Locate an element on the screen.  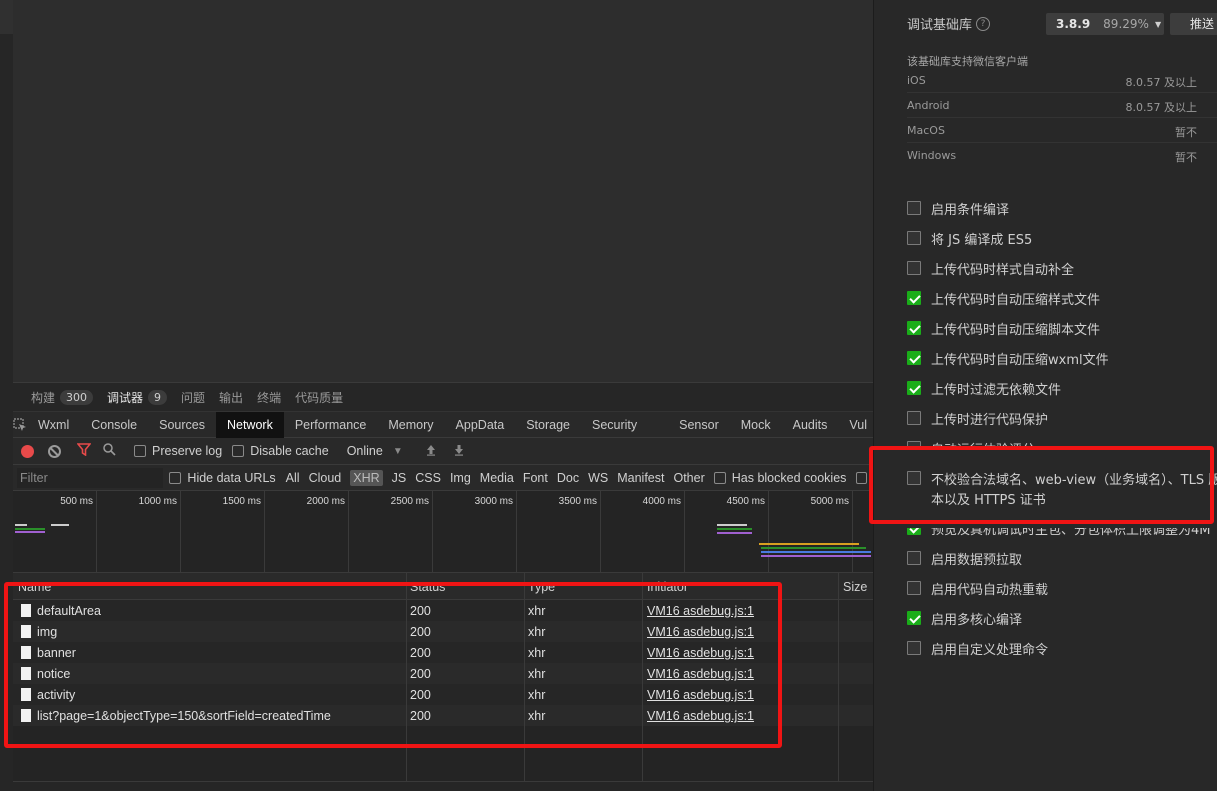
option-code-protect: 上传时进行代码保护 is located at coordinates (977, 418).